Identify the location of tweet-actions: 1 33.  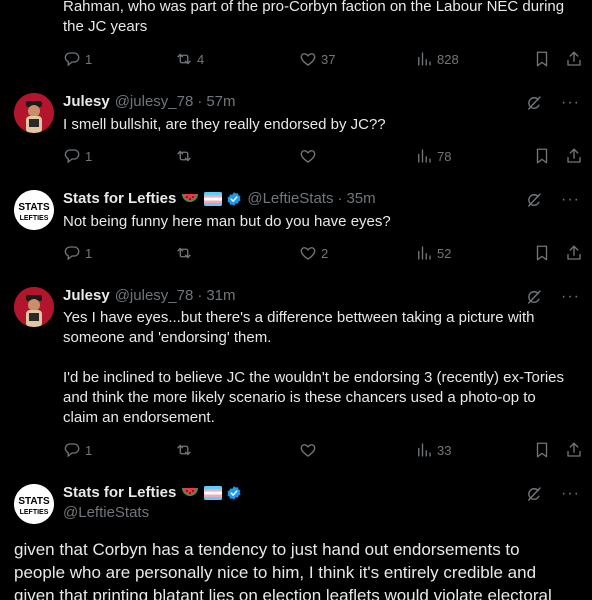
(324, 451).